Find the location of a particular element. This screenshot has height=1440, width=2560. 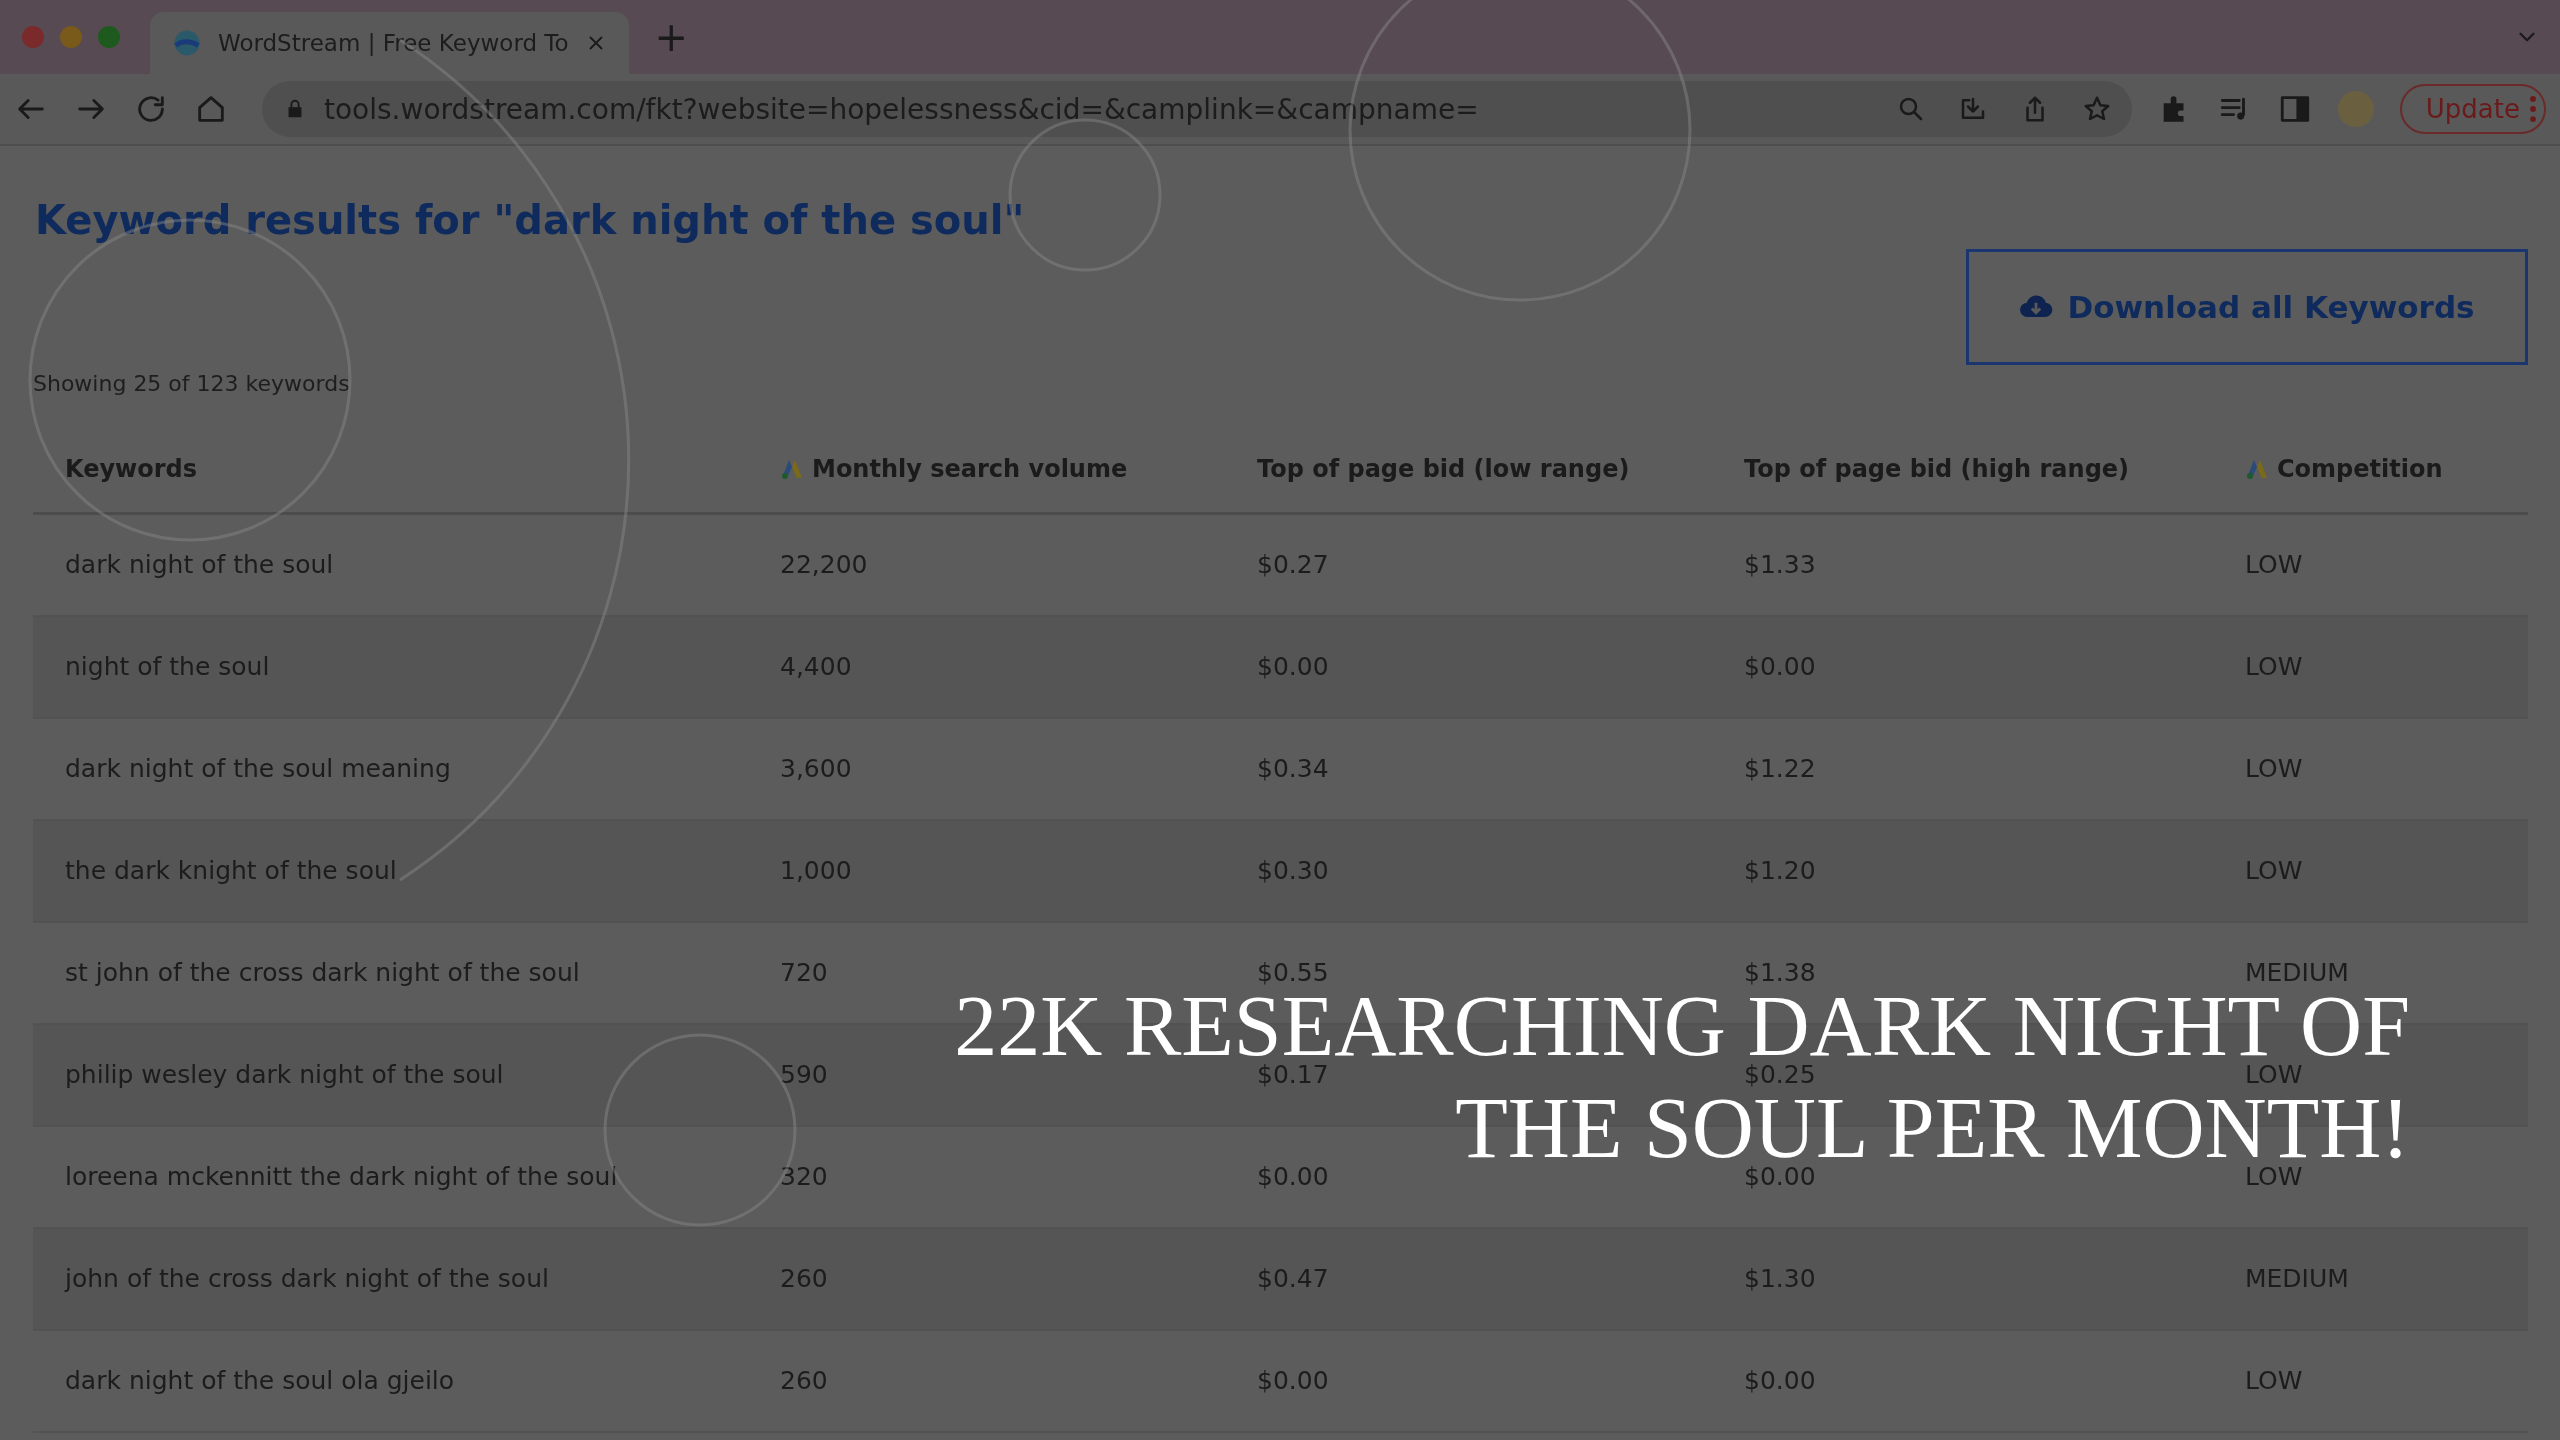

table-cell-text: 3,600 is located at coordinates (816, 769).